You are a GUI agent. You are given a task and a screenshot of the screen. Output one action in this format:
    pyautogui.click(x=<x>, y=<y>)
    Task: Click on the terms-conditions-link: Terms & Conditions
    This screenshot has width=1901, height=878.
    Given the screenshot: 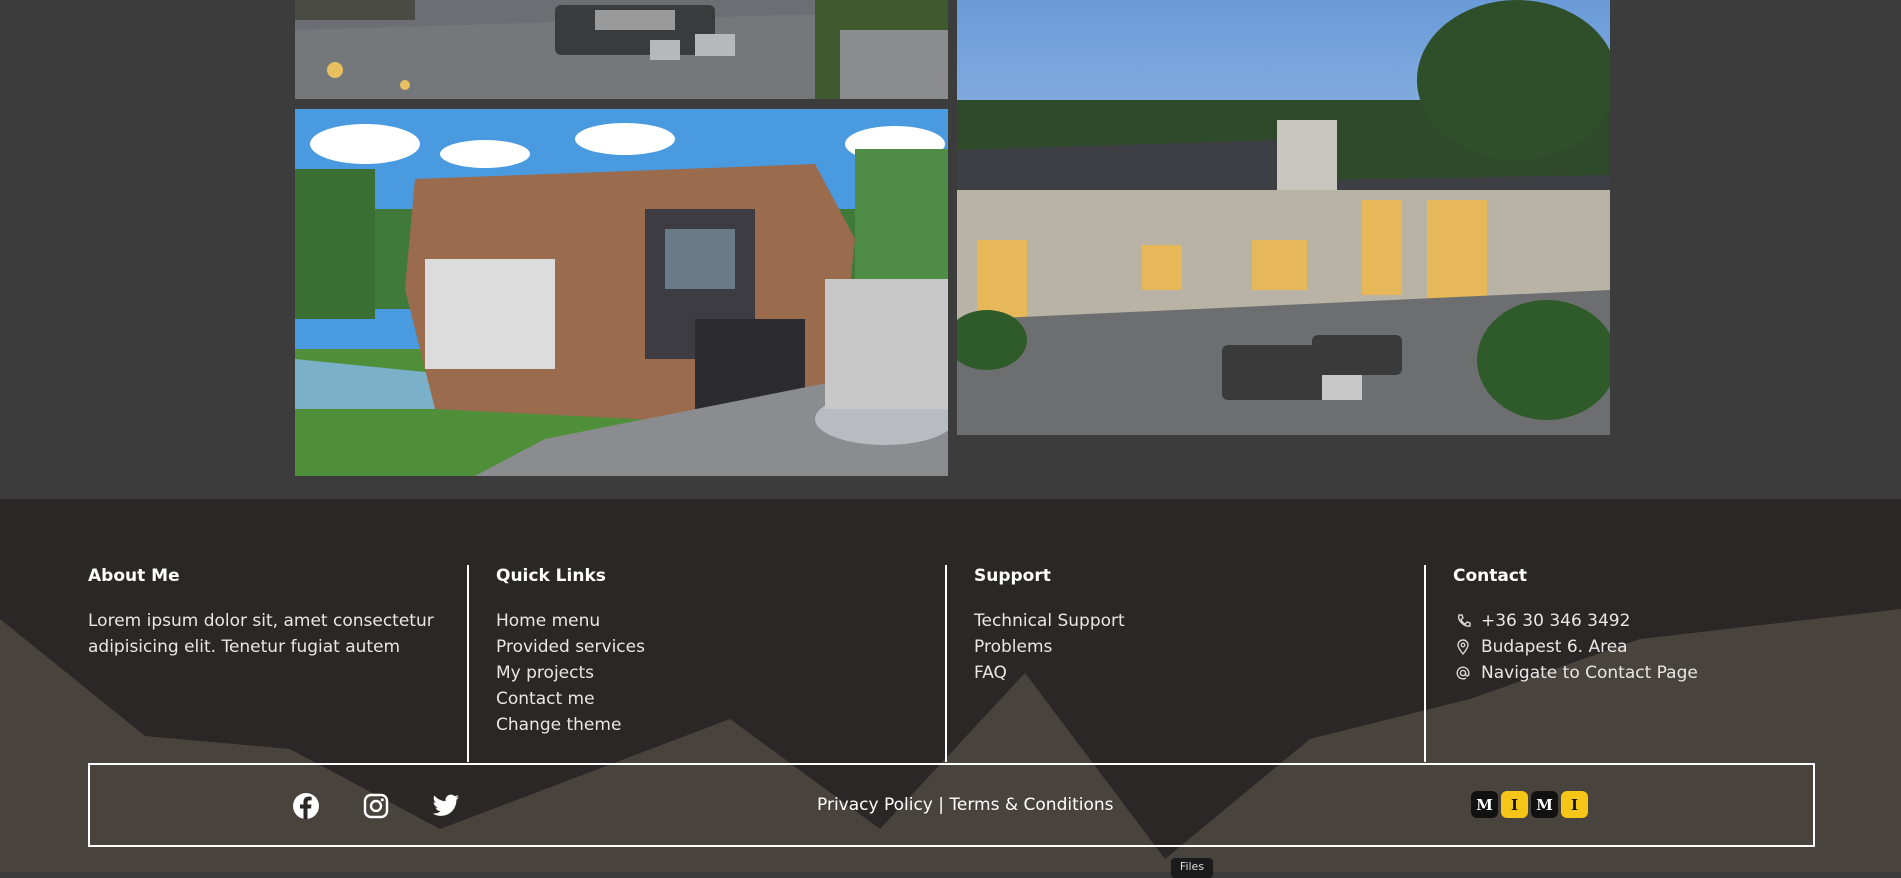 What is the action you would take?
    pyautogui.click(x=1031, y=805)
    